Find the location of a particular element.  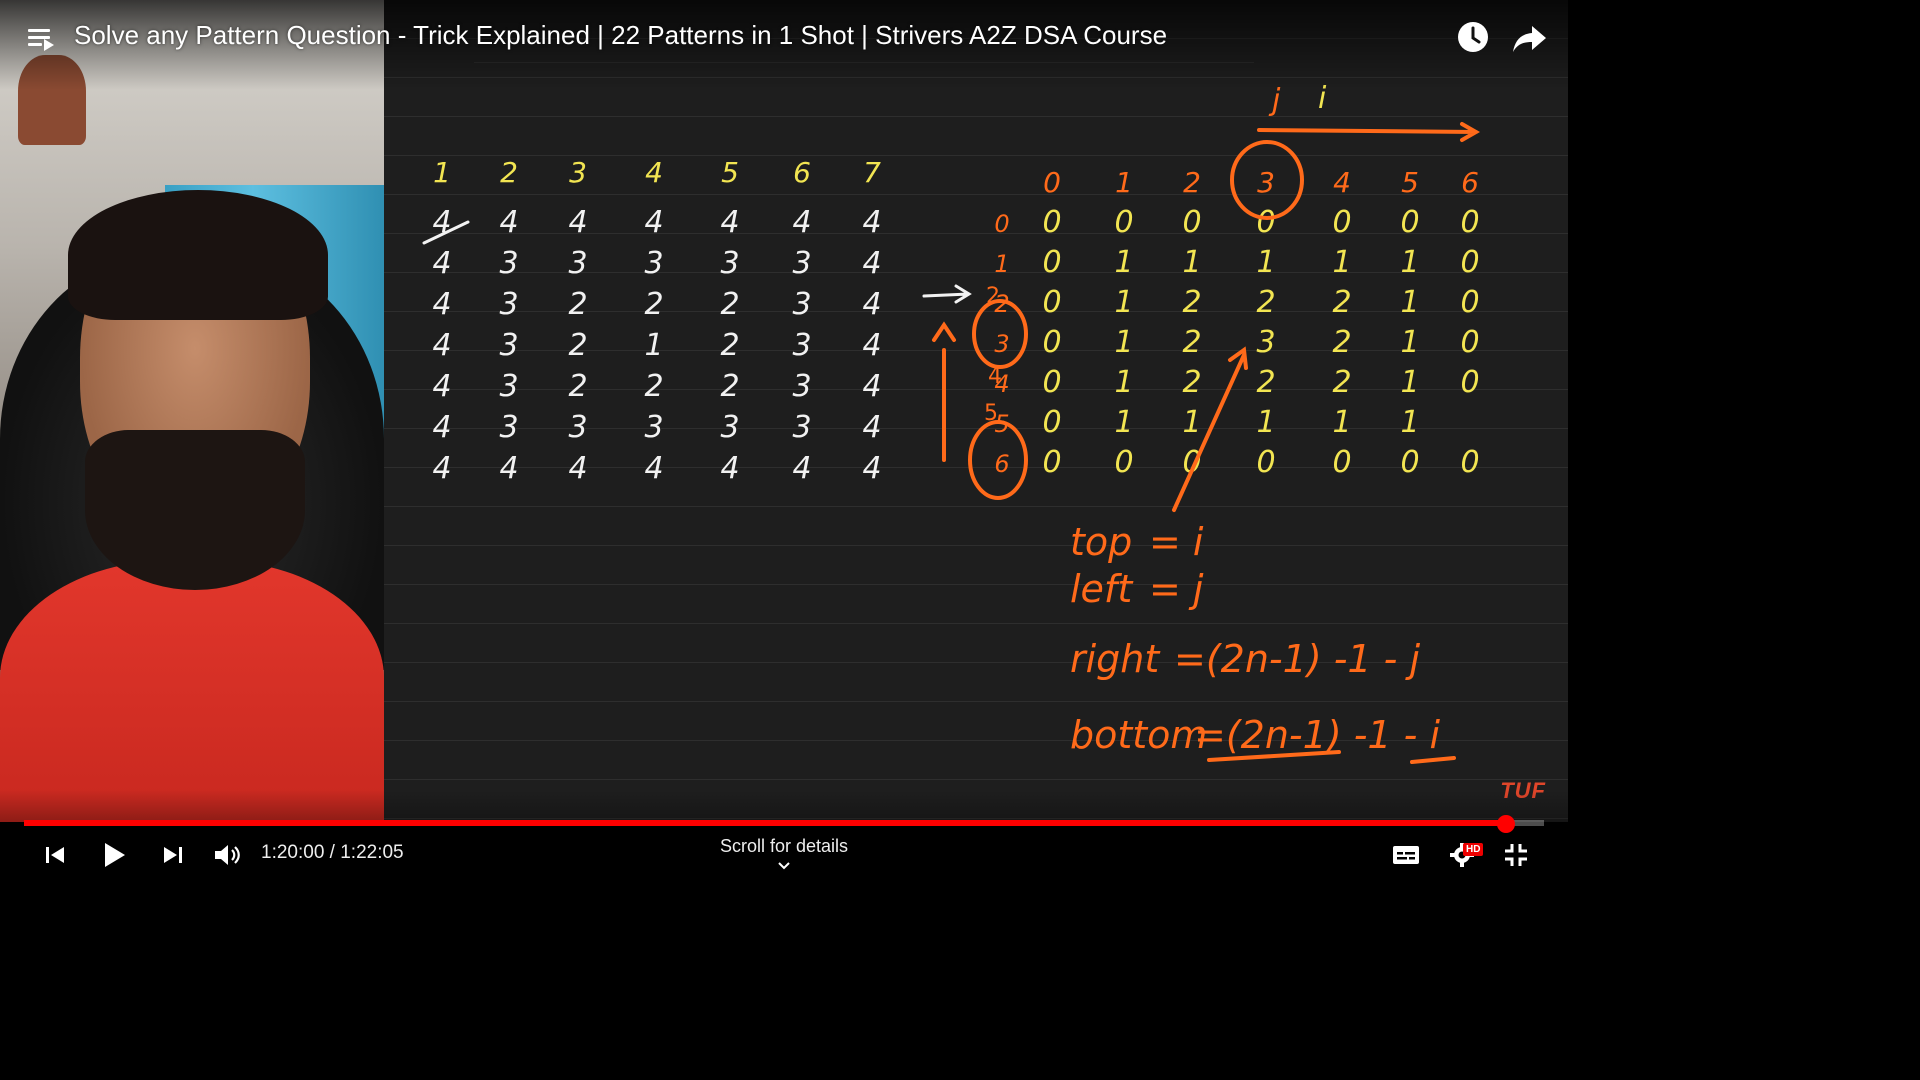

arrow-right is located at coordinates (1369, 132).